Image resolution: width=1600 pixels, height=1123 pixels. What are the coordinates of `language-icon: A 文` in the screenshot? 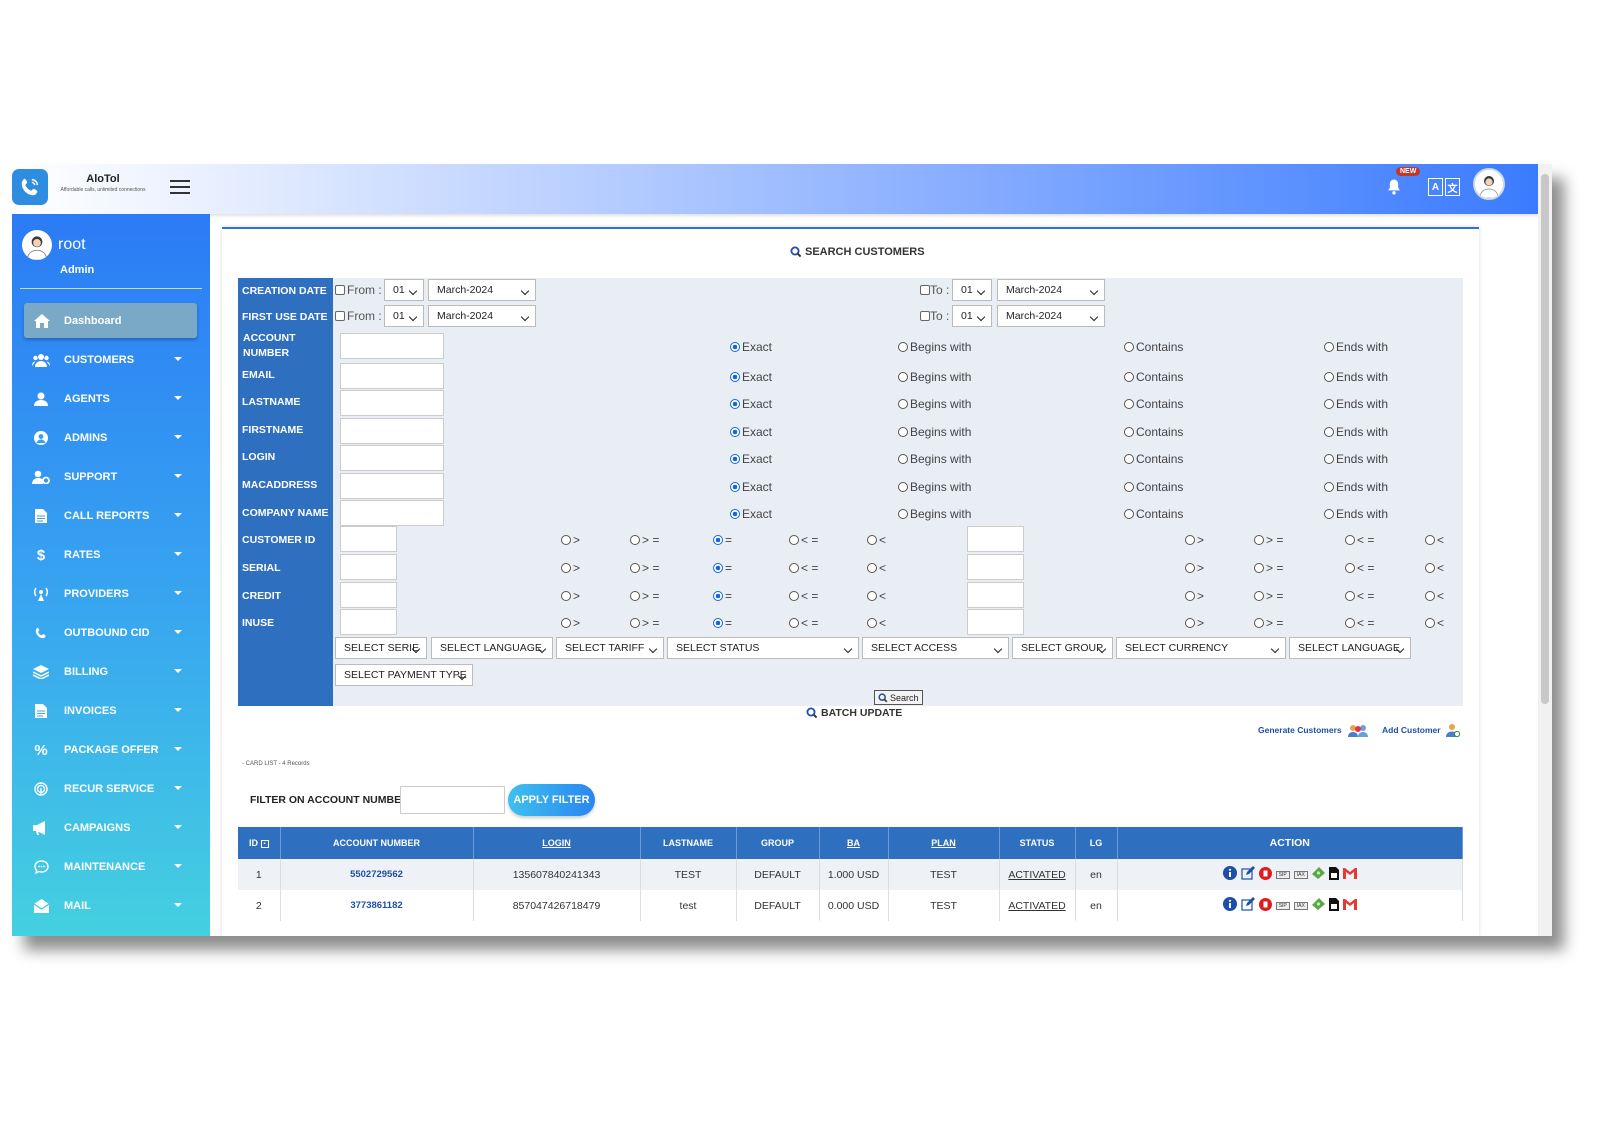 It's located at (1444, 187).